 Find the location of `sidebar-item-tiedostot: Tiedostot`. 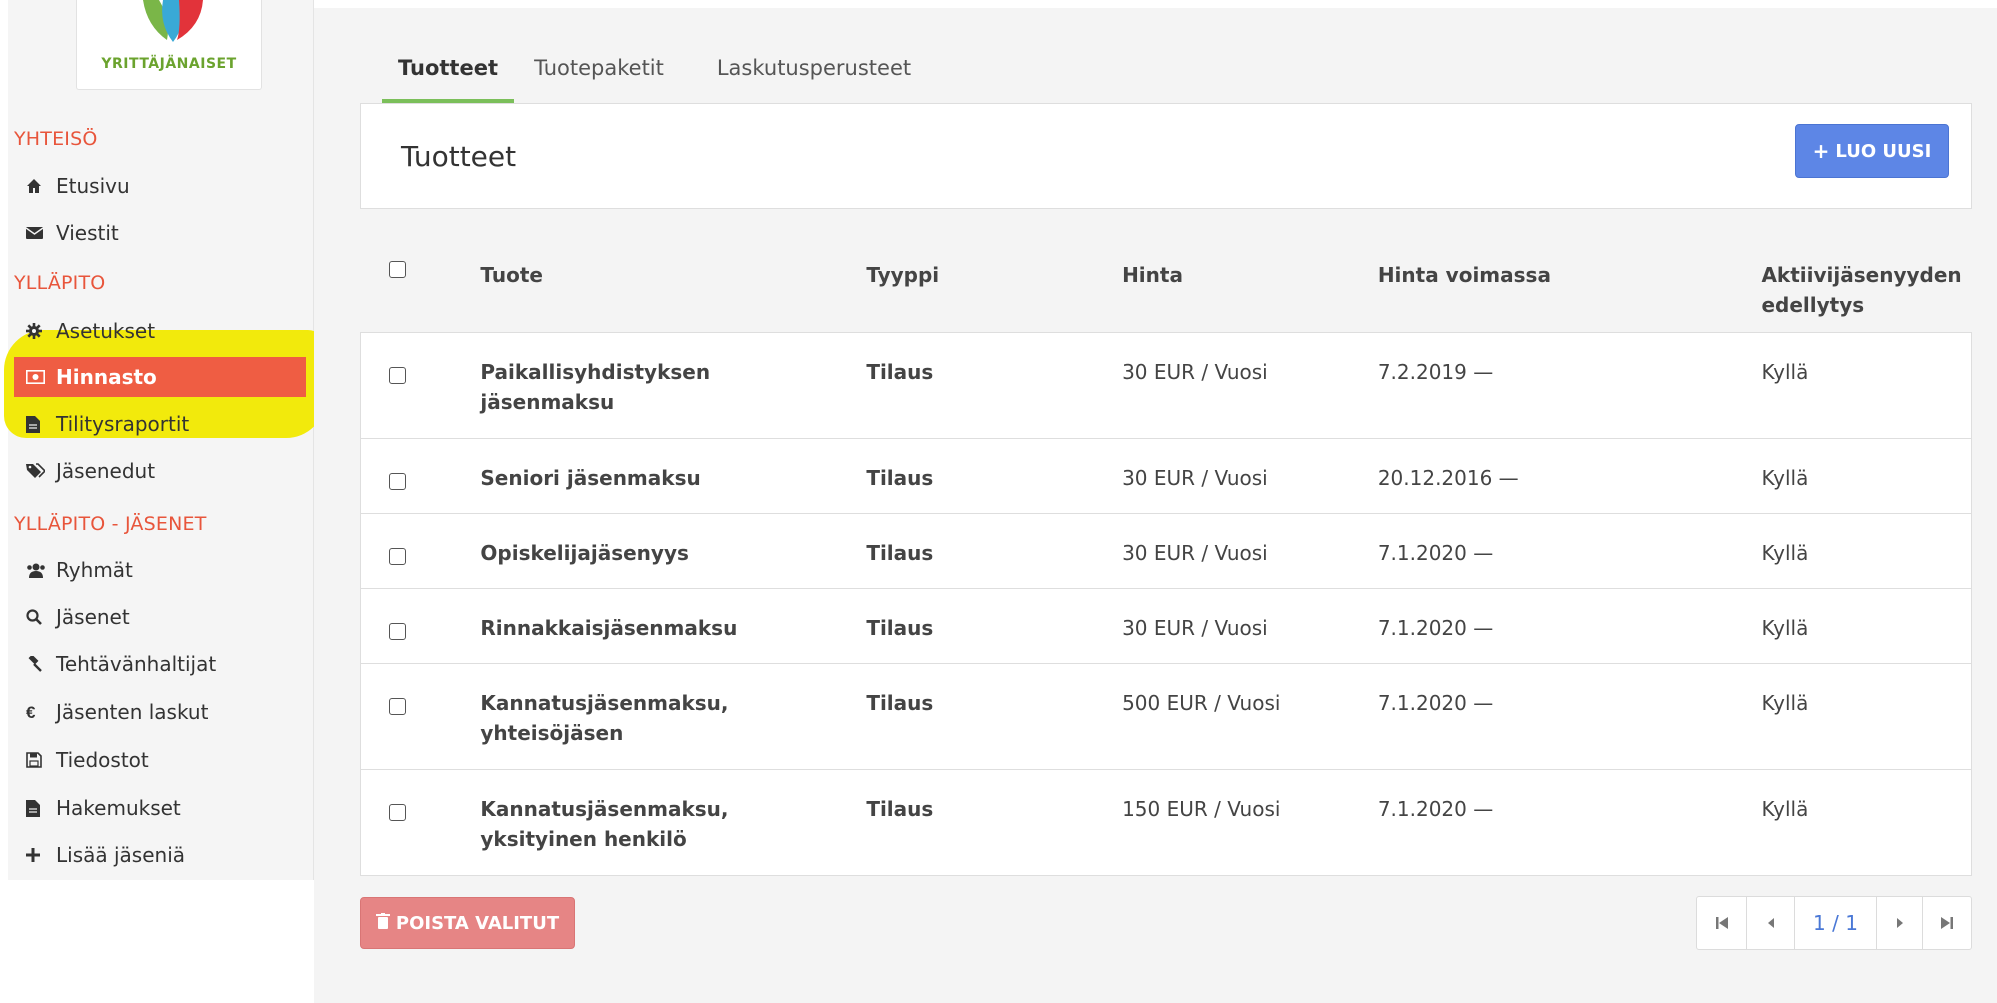

sidebar-item-tiedostot: Tiedostot is located at coordinates (160, 760).